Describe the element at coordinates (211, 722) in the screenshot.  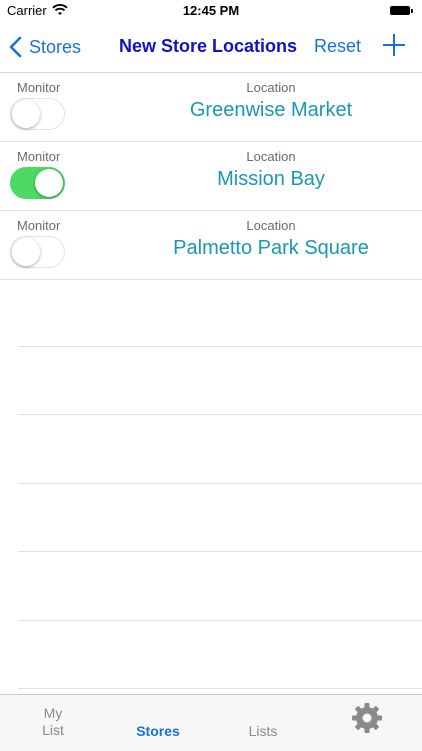
I see `tab-bar: My List Stores Lists` at that location.